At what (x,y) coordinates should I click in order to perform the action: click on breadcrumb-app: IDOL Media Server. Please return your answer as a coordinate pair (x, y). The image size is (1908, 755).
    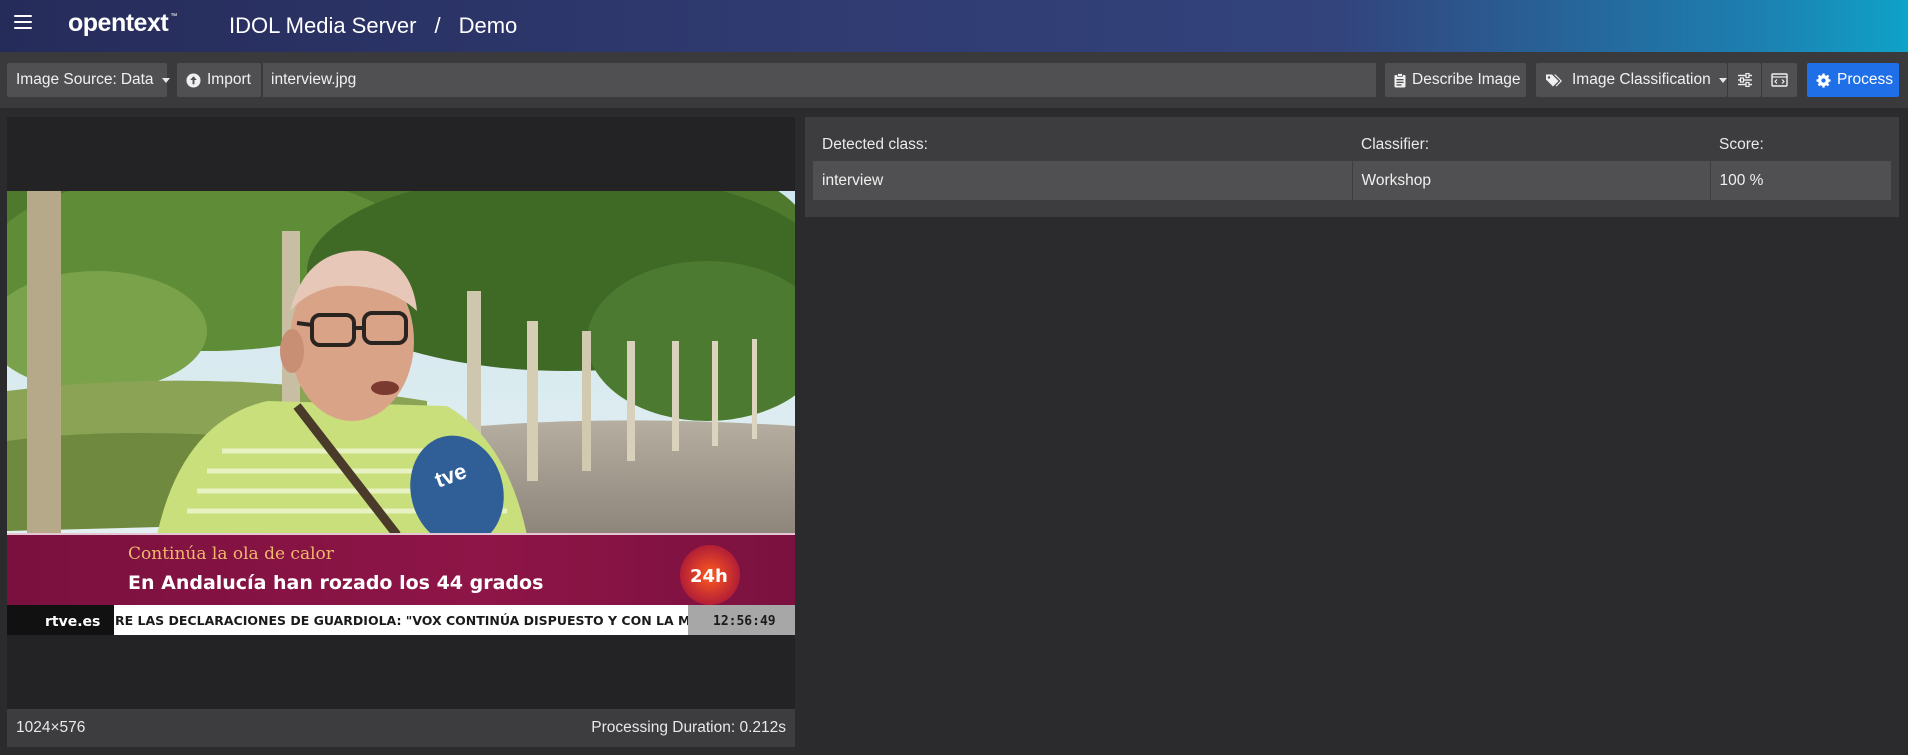
    Looking at the image, I should click on (322, 26).